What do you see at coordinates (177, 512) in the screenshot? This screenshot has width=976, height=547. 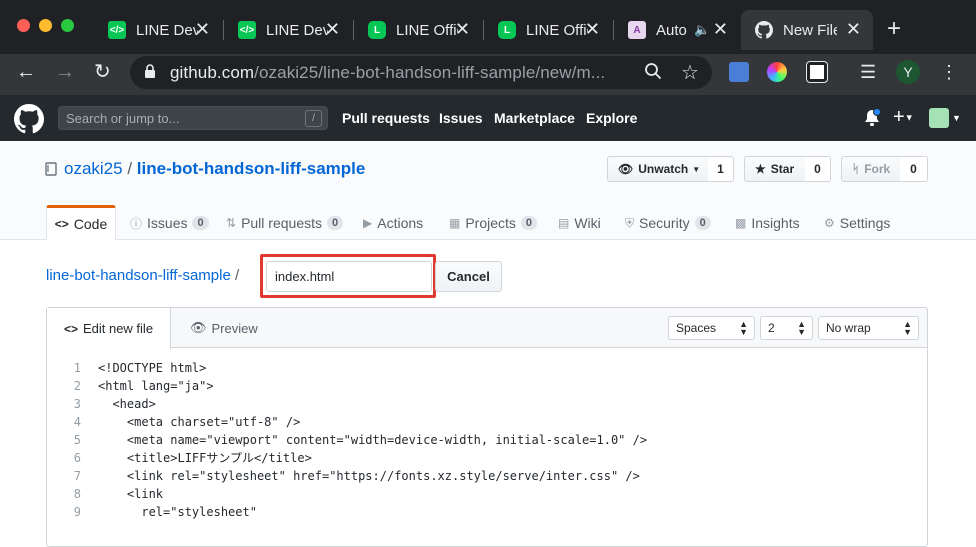 I see `line-code: rel="stylesheet"` at bounding box center [177, 512].